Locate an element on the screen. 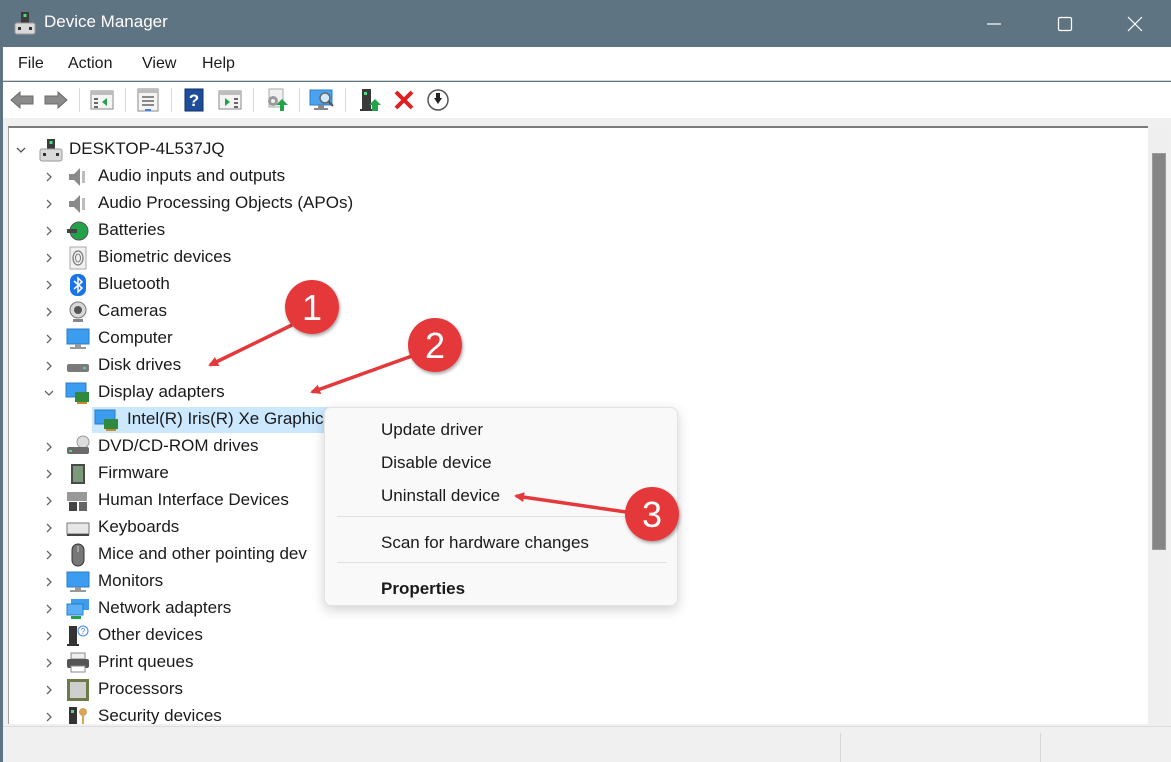  tree-device-label: Intel(R) Iris(R) Xe Graphics is located at coordinates (229, 418).